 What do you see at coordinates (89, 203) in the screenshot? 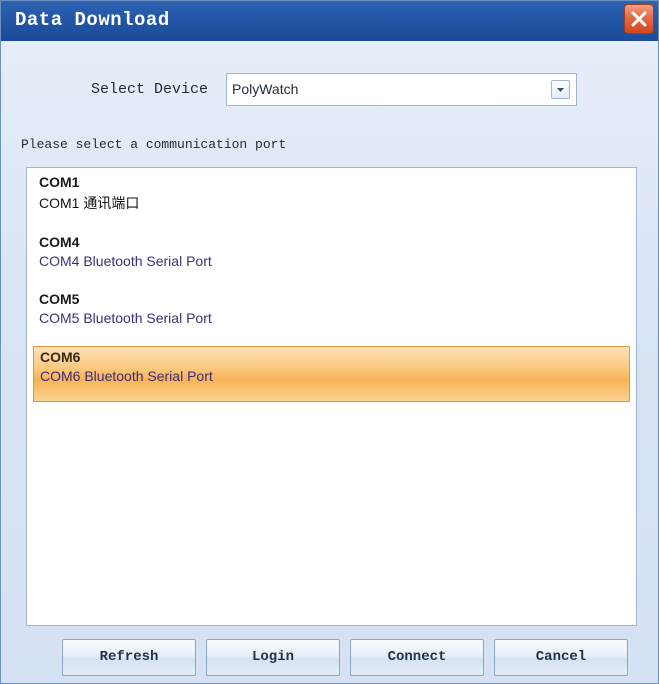
I see `port-description: COM1 通讯端口` at bounding box center [89, 203].